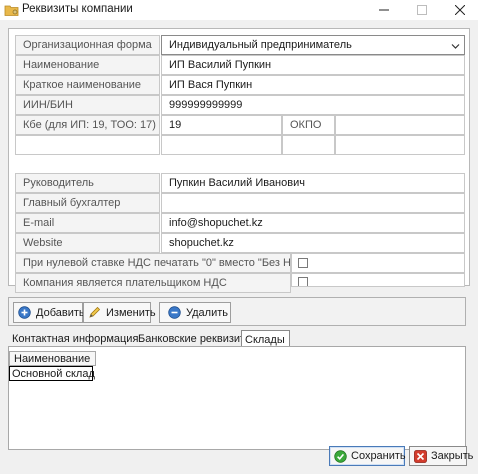 The height and width of the screenshot is (474, 478). What do you see at coordinates (313, 223) in the screenshot?
I see `email-field: info@shopuchet.kz` at bounding box center [313, 223].